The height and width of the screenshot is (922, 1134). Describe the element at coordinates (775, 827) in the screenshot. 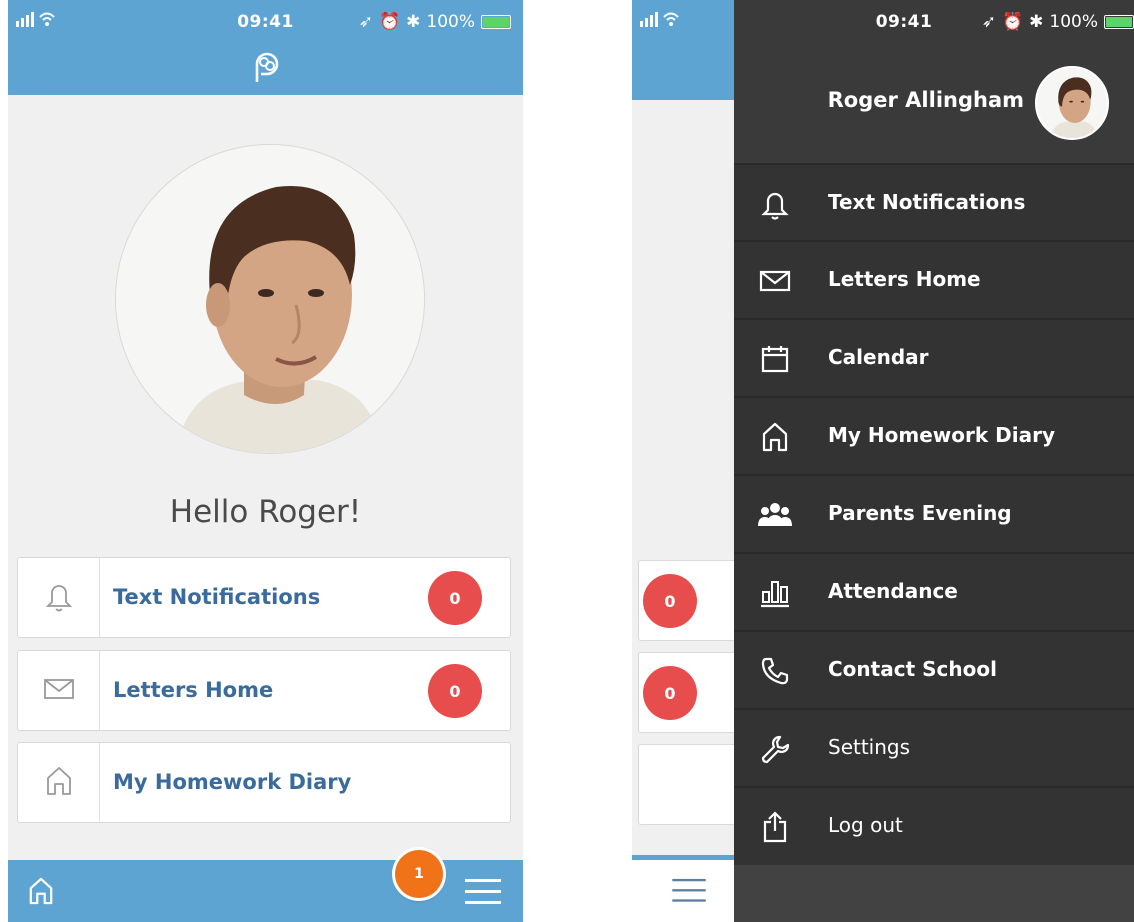

I see `share-icon` at that location.